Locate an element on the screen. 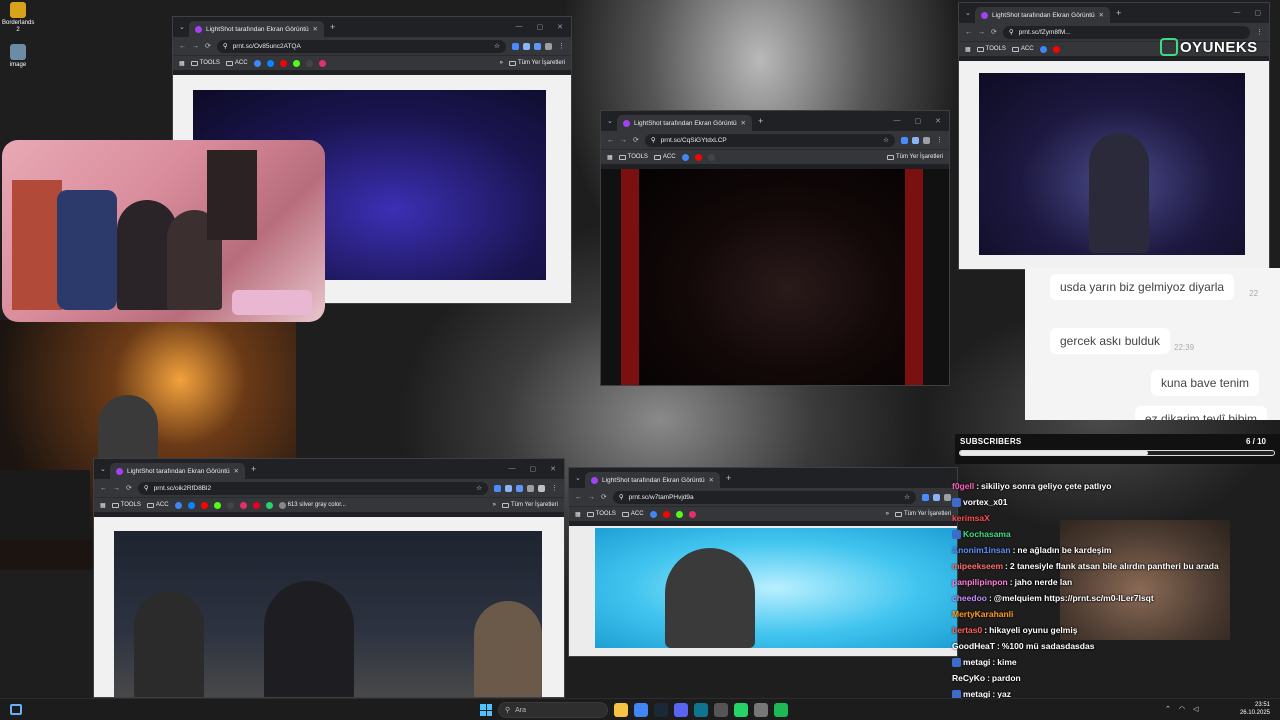 The height and width of the screenshot is (720, 1280). address-bar: ⚲ prnt.sc/oik2RfD8Bl2 ☆ is located at coordinates (312, 488).